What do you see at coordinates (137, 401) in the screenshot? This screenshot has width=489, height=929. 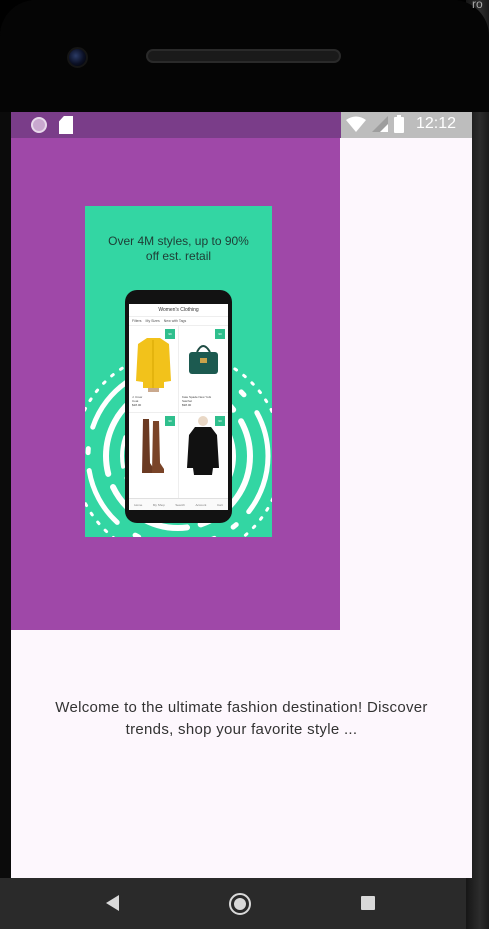 I see `mini-caption: J. Crew Coat $28.00` at bounding box center [137, 401].